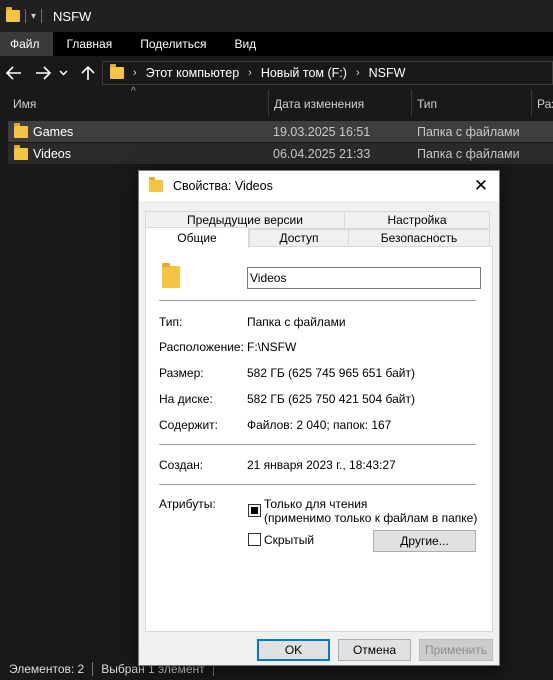  Describe the element at coordinates (374, 650) in the screenshot. I see `cancel-button: Отмена` at that location.